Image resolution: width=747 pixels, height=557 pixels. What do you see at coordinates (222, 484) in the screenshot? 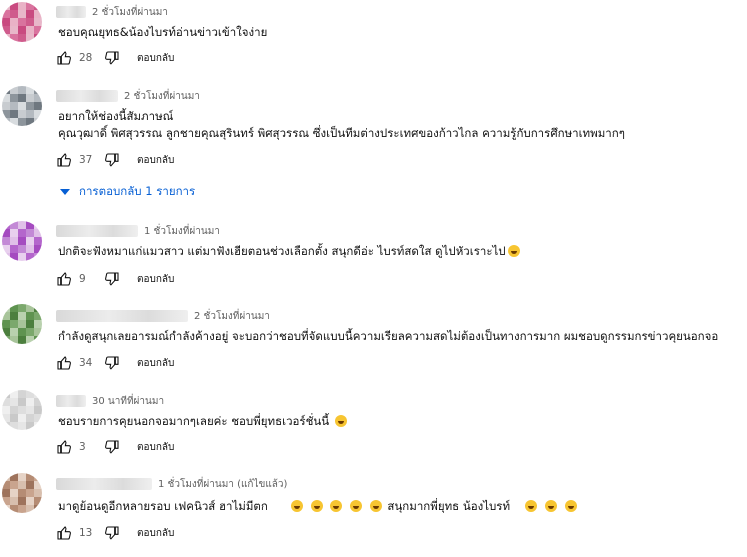
I see `comment-time: 1 ชั่วโมงที่ผ่านมา (แก้ไขแล้ว)` at bounding box center [222, 484].